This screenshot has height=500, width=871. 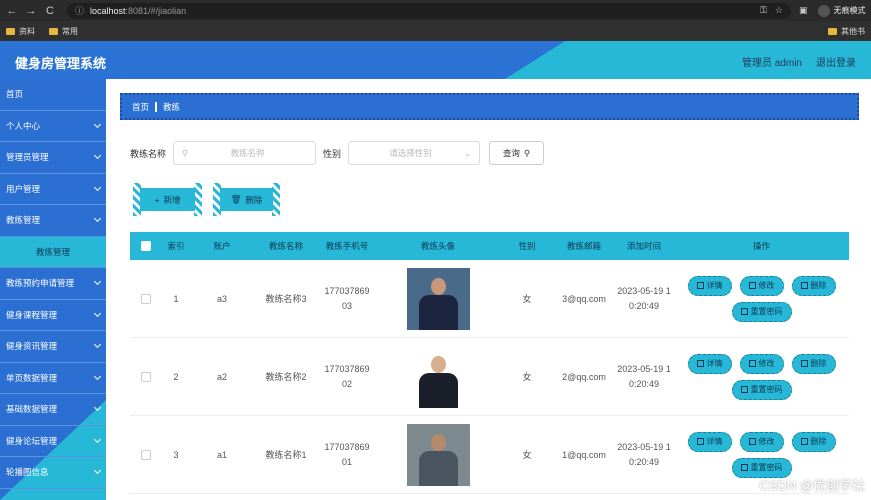 I want to click on coach-name-cell: 教练名称3, so click(x=286, y=299).